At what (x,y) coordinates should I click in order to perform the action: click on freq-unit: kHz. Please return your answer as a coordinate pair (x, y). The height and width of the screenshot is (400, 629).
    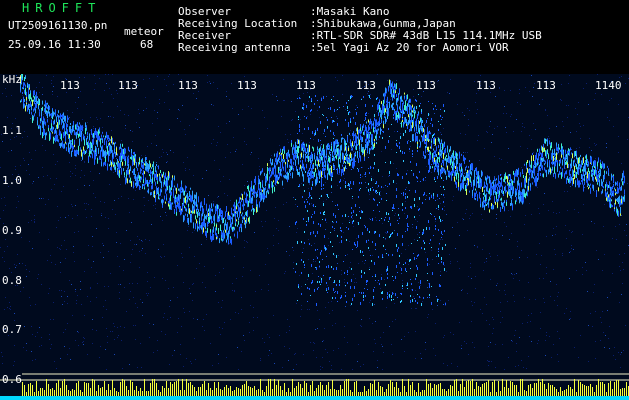
    Looking at the image, I should click on (12, 79).